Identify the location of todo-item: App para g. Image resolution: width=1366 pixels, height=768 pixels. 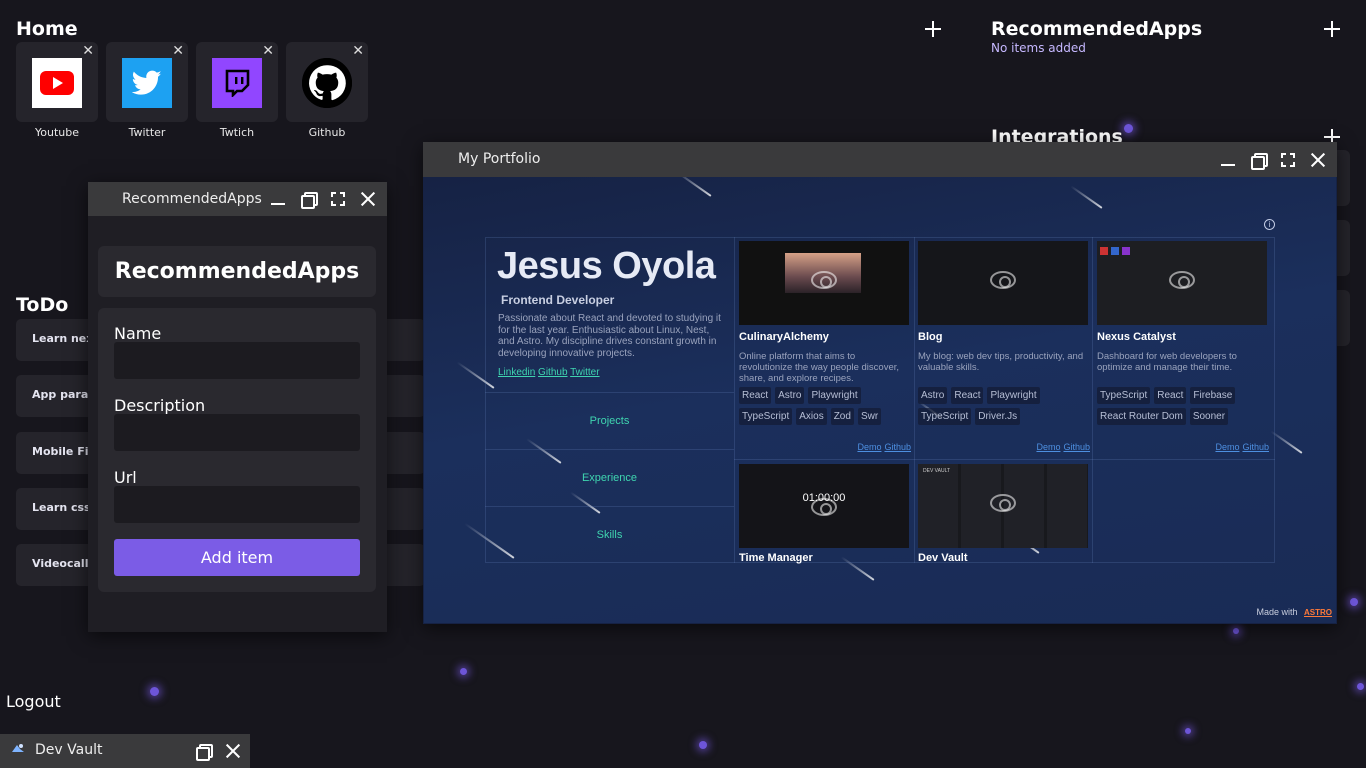
(53, 396).